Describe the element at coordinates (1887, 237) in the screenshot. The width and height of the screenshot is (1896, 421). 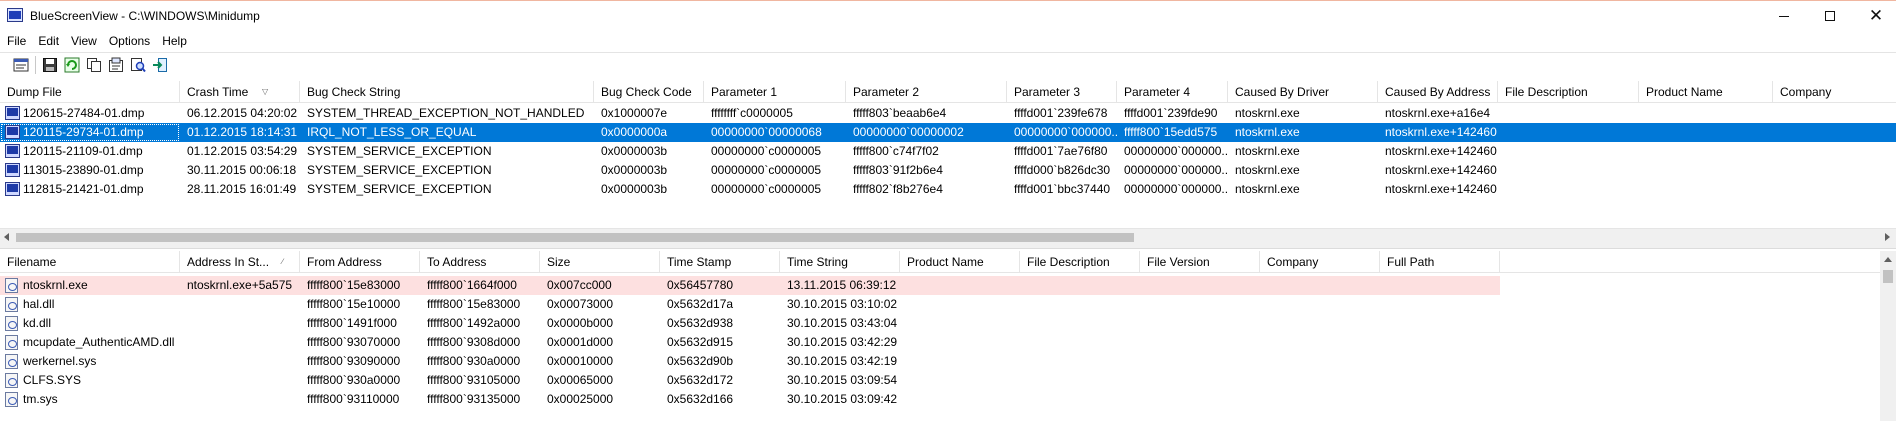
I see `scroll-right-icon` at that location.